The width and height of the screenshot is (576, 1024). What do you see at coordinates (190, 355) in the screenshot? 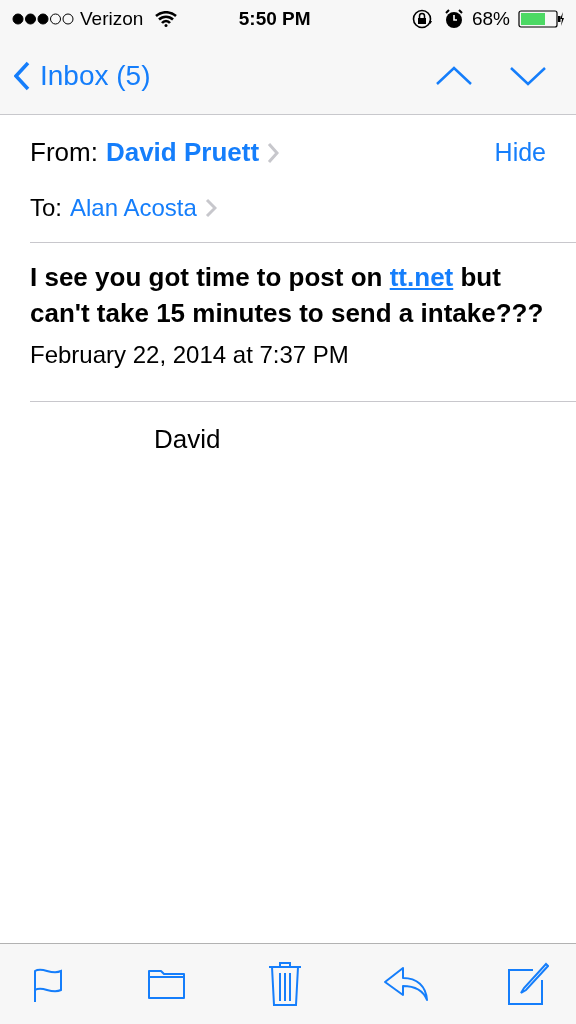
I see `message-date: February 22, 2014 at 7:37 PM` at bounding box center [190, 355].